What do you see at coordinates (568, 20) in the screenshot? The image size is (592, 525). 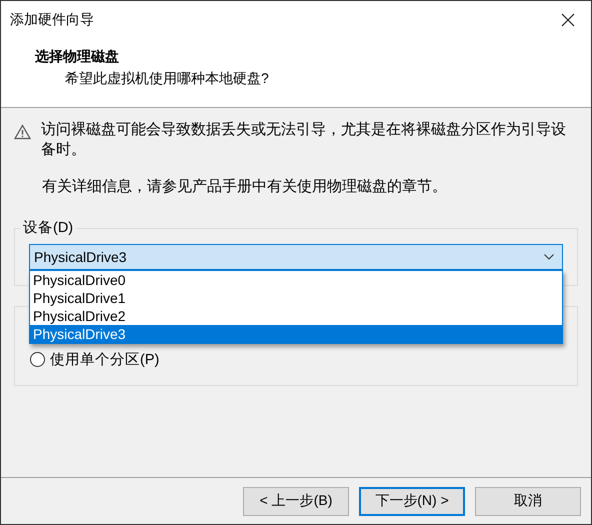 I see `close-icon` at bounding box center [568, 20].